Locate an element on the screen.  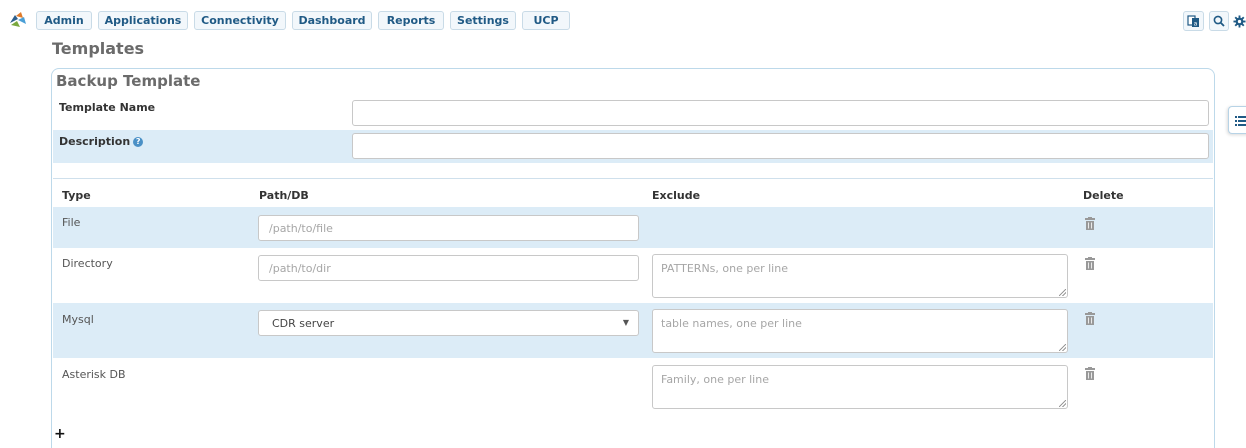
nav-applications: Applications is located at coordinates (143, 20).